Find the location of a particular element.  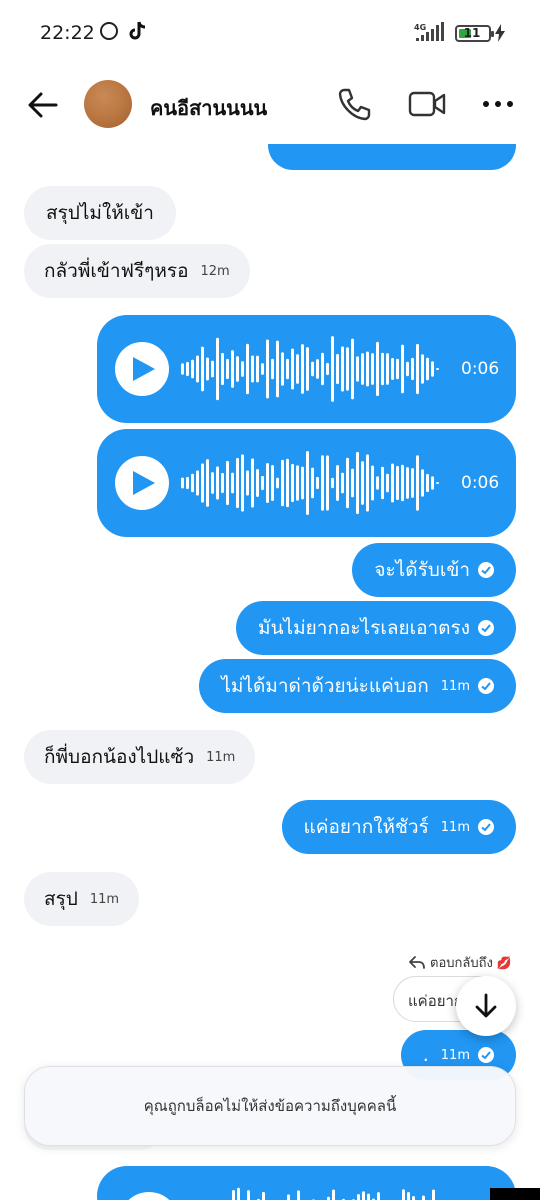

blocked-notice: คุณถูกบล็อคไม่ให้ส่งข้อความถึงบุคคลนี้ is located at coordinates (270, 1106).